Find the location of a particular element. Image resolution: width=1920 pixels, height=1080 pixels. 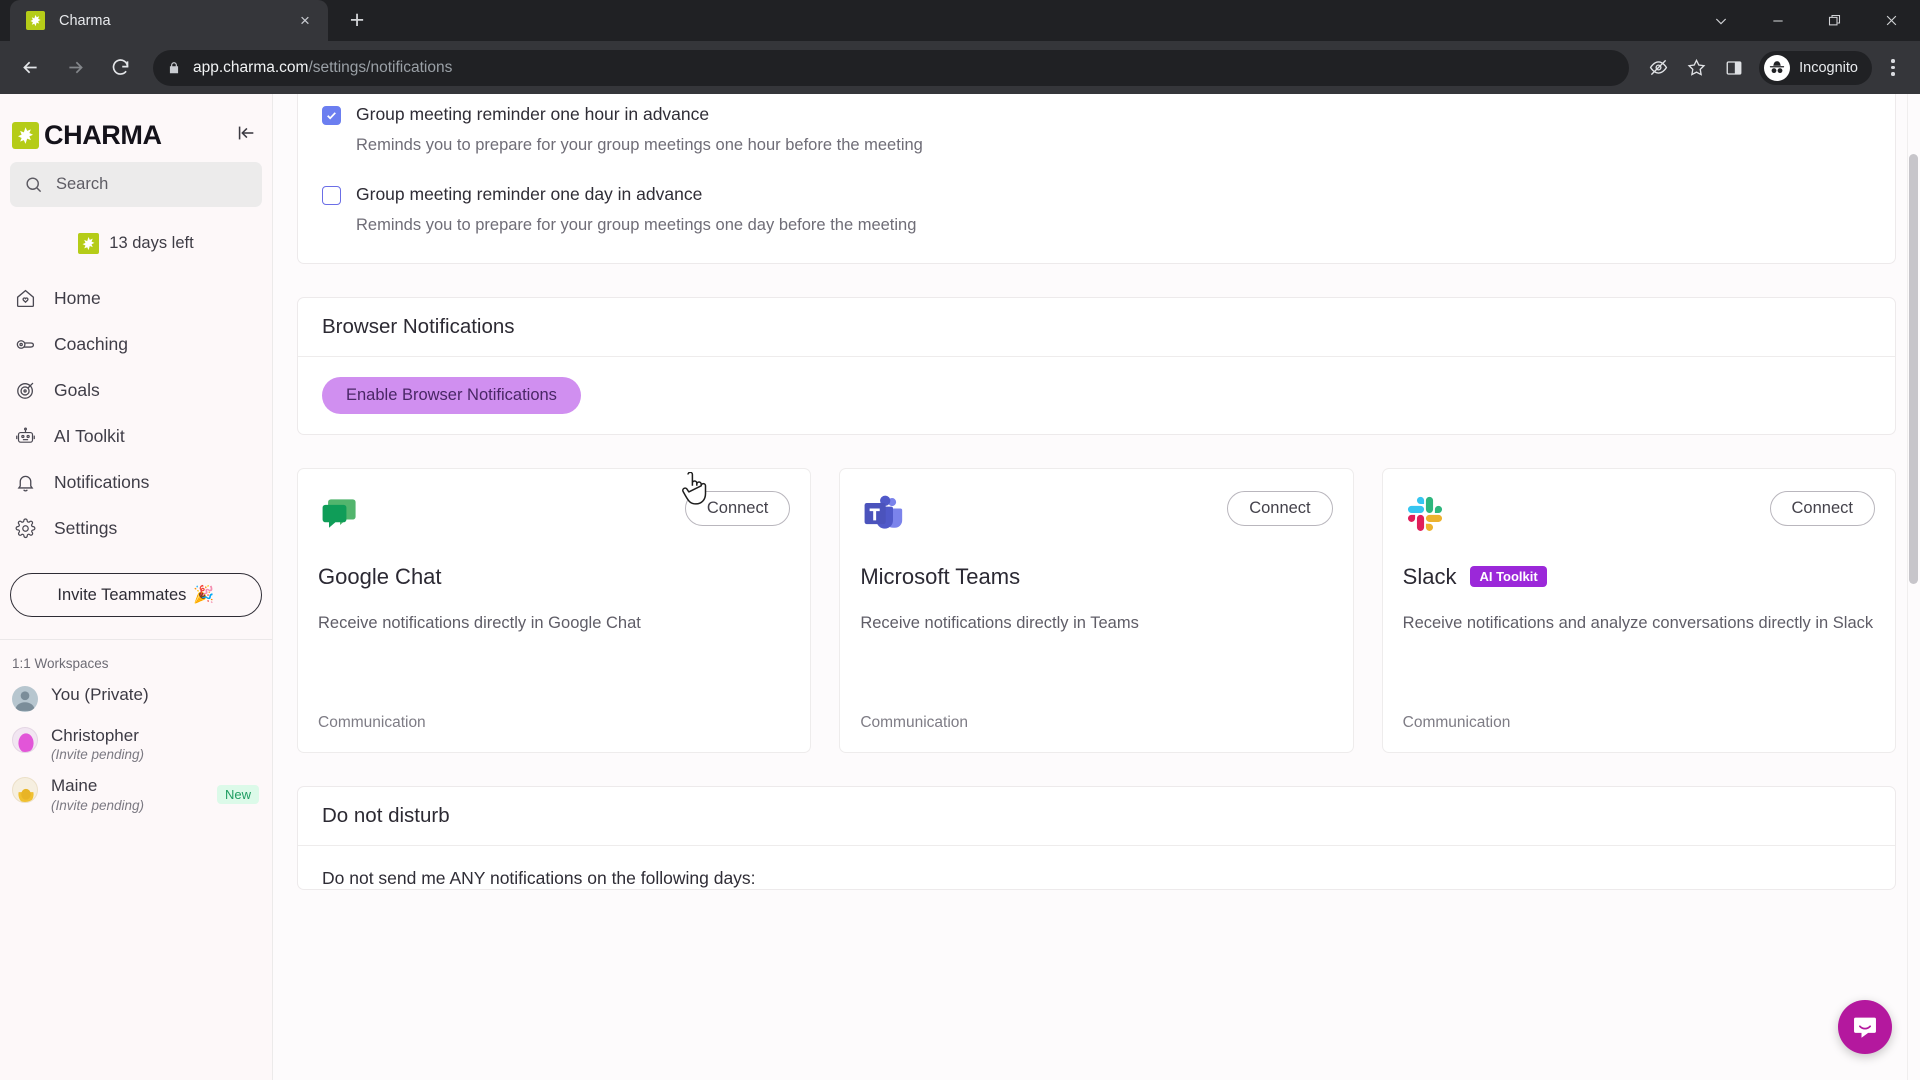

sidebar-item-label: Goals is located at coordinates (77, 389).